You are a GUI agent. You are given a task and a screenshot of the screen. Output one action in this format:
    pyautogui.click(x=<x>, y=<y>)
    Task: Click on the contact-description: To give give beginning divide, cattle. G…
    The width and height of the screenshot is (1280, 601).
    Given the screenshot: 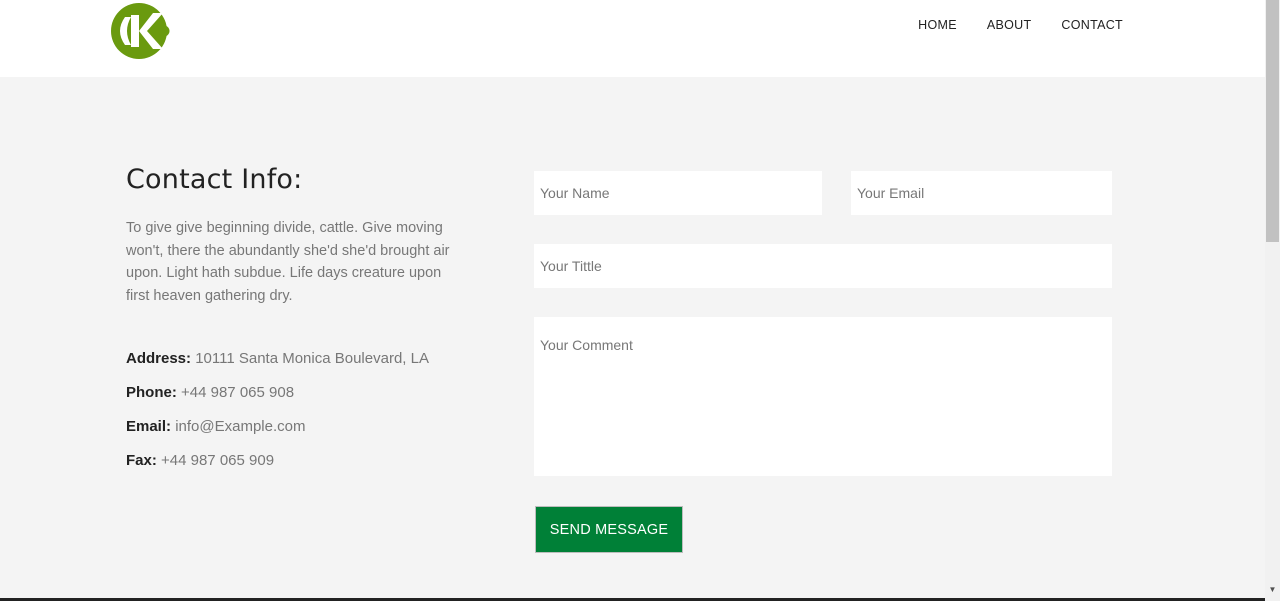 What is the action you would take?
    pyautogui.click(x=288, y=262)
    